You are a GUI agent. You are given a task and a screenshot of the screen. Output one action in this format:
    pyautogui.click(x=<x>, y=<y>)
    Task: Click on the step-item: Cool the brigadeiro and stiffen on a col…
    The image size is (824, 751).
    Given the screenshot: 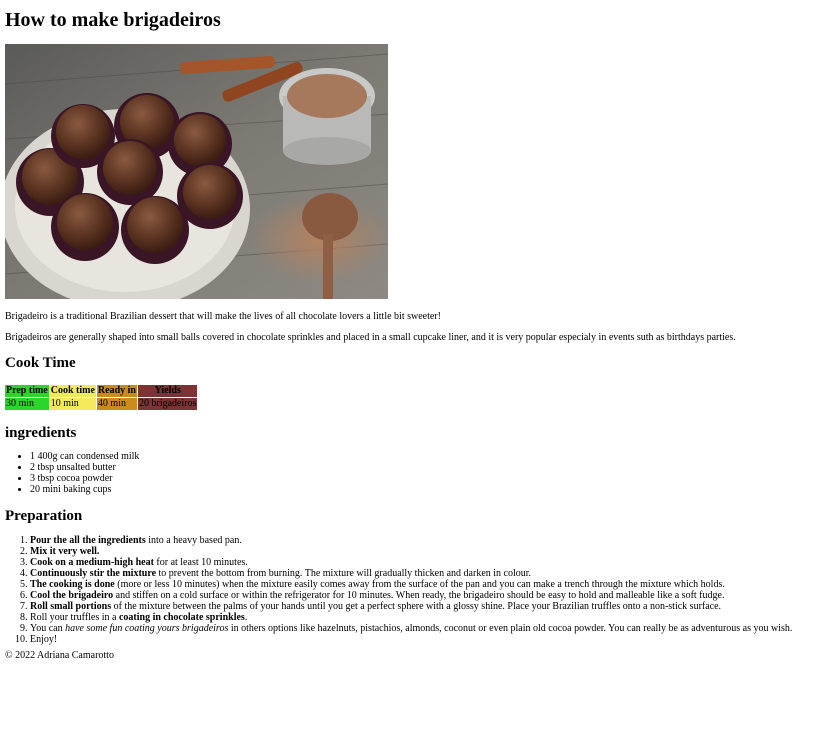 What is the action you would take?
    pyautogui.click(x=424, y=595)
    